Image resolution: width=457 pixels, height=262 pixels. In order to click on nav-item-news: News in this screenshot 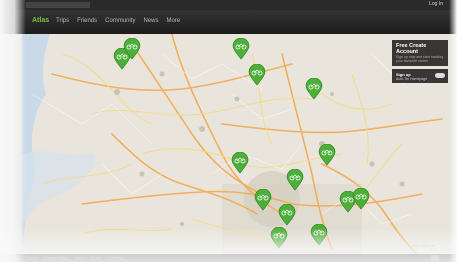, I will do `click(150, 21)`.